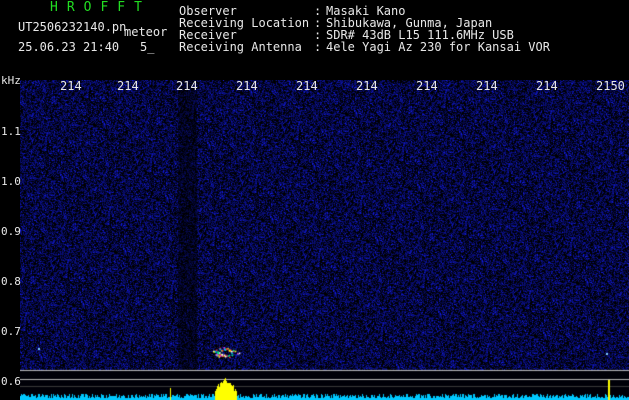 The height and width of the screenshot is (400, 629). Describe the element at coordinates (69, 47) in the screenshot. I see `timestamp-label: 25.06.23 21:40` at that location.